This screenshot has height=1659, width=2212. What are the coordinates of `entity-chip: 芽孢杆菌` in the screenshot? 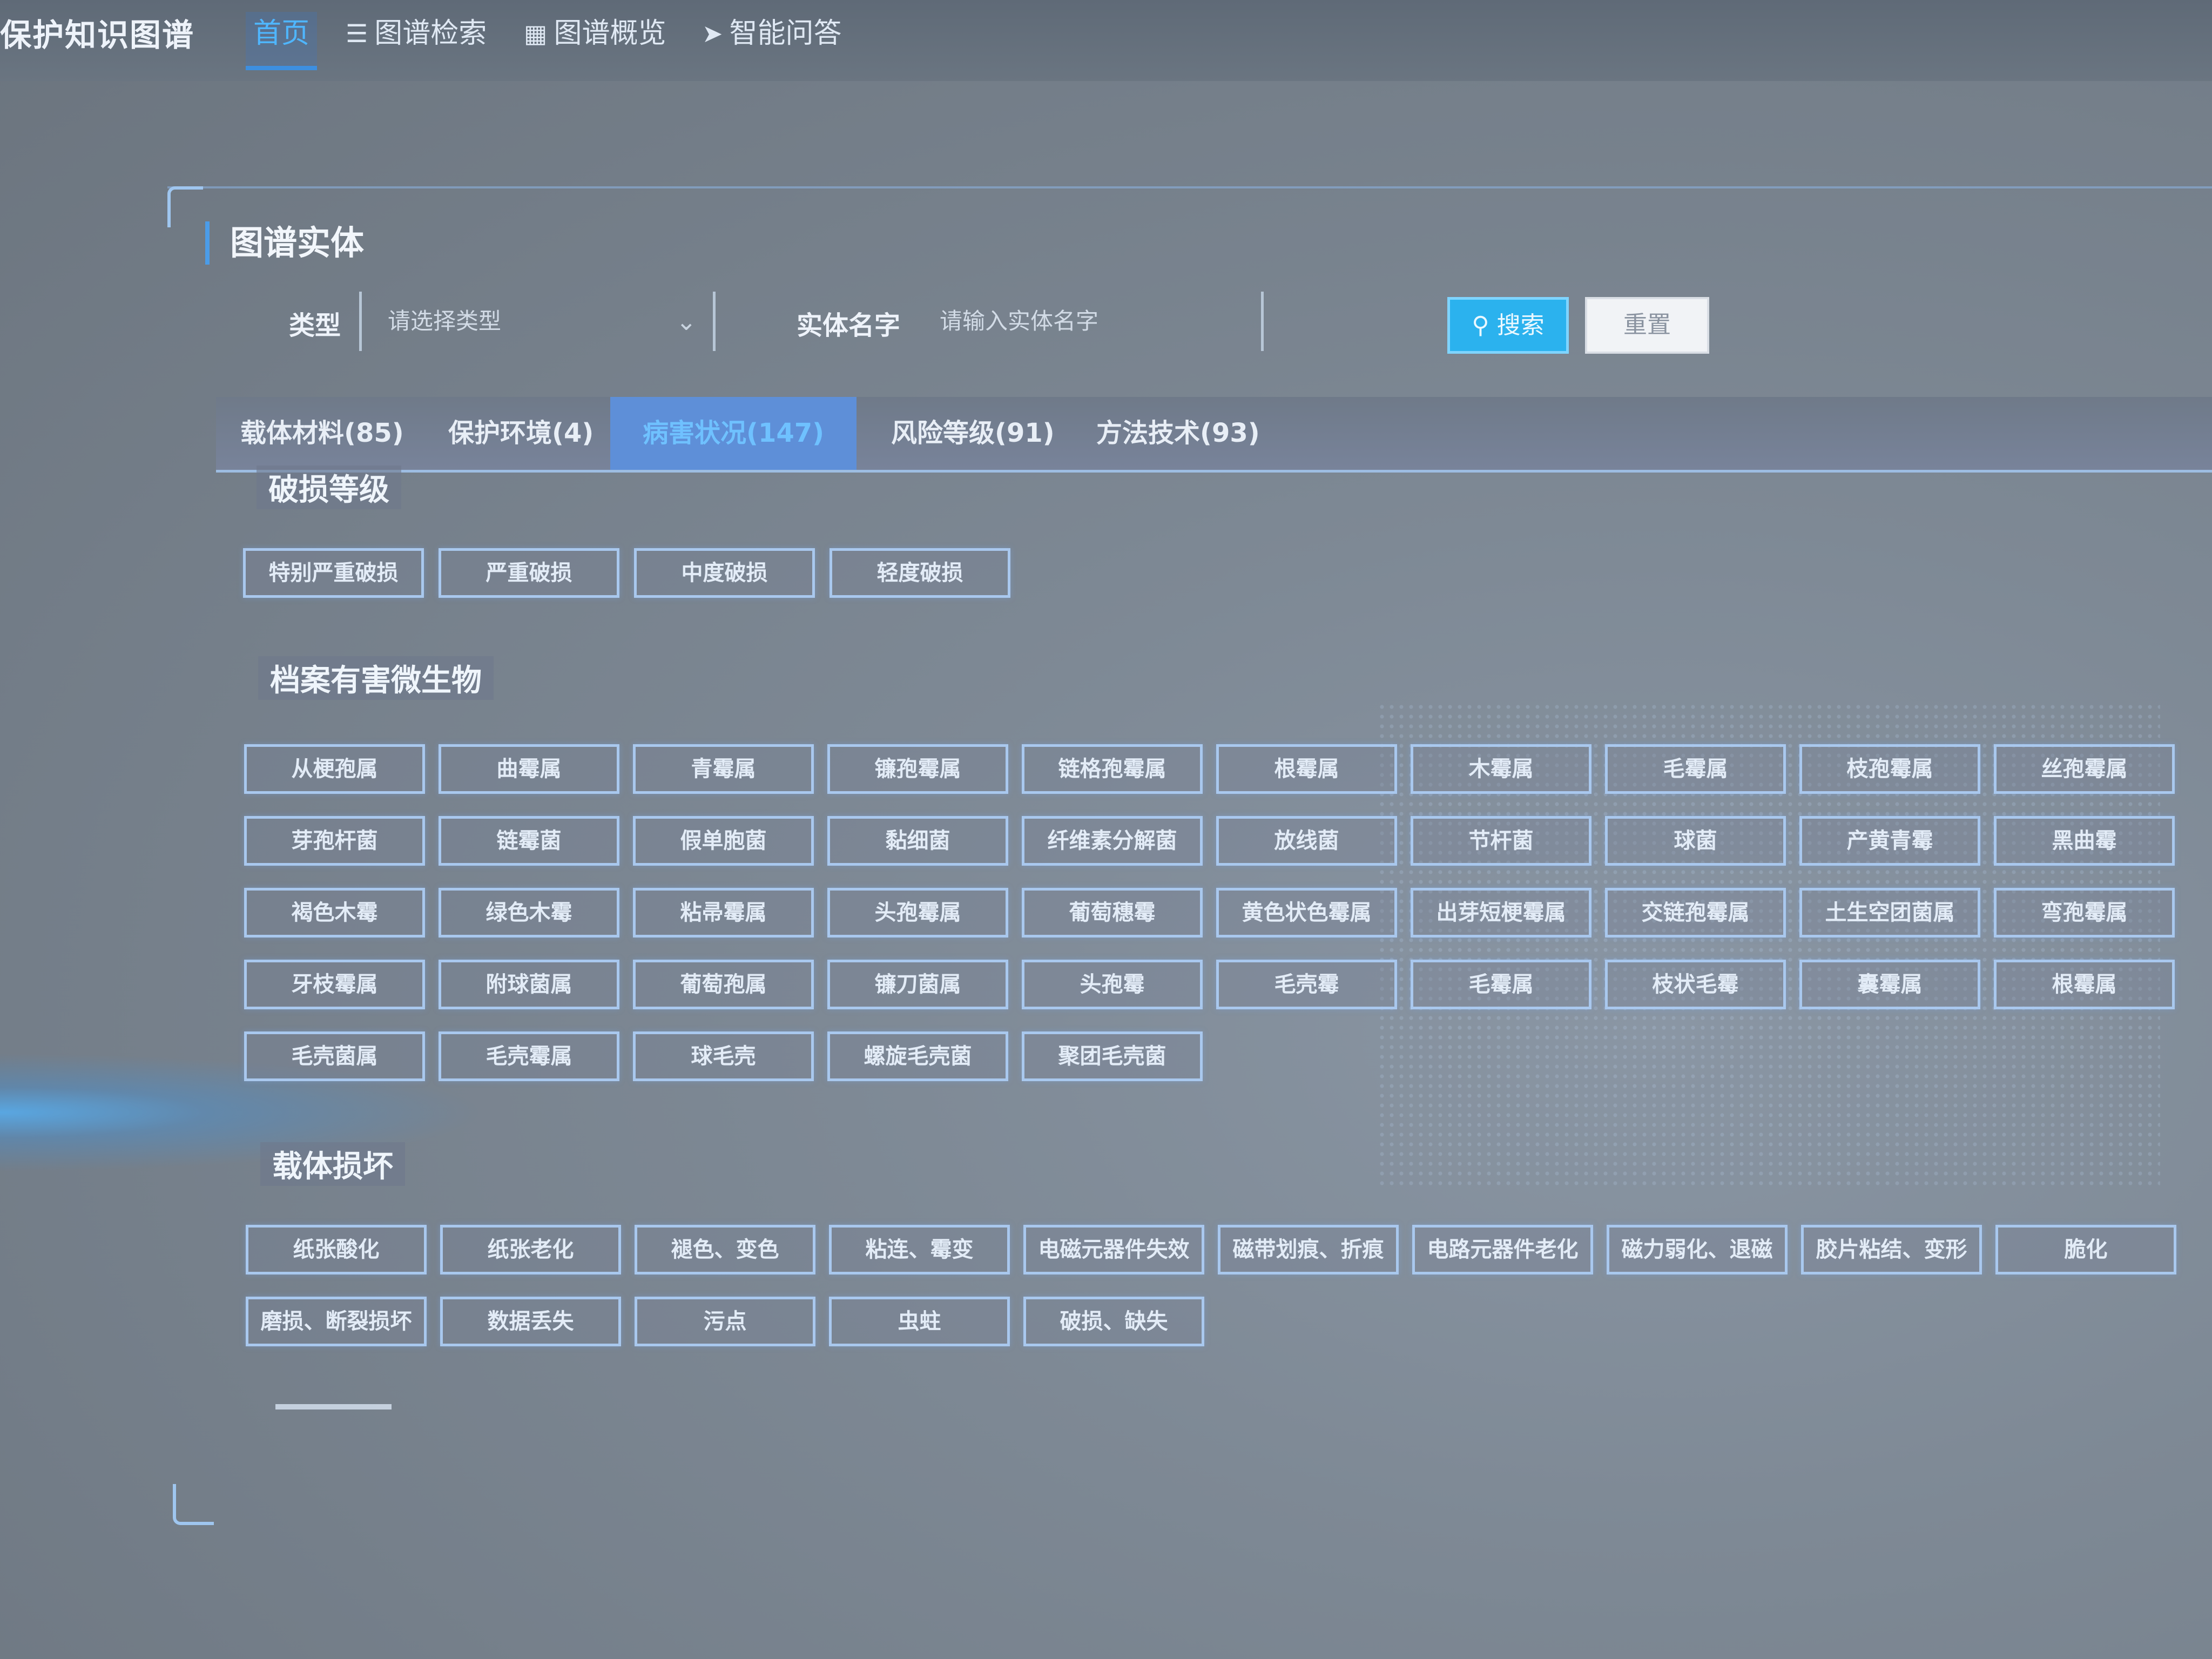 It's located at (334, 841).